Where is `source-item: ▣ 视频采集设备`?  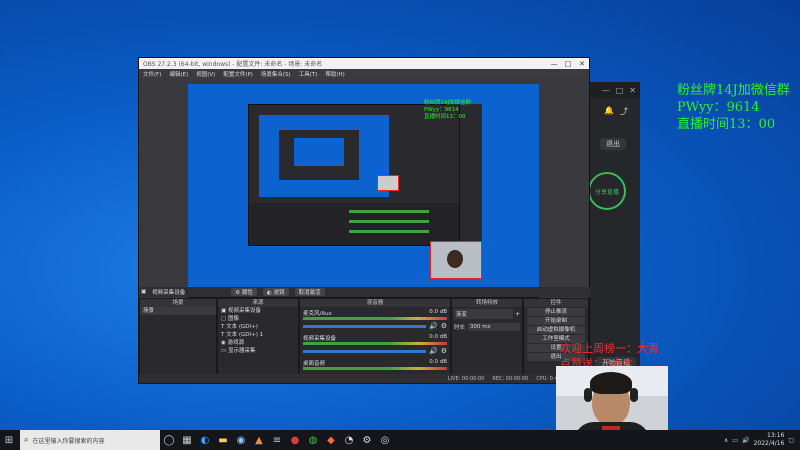 source-item: ▣ 视频采集设备 is located at coordinates (258, 311).